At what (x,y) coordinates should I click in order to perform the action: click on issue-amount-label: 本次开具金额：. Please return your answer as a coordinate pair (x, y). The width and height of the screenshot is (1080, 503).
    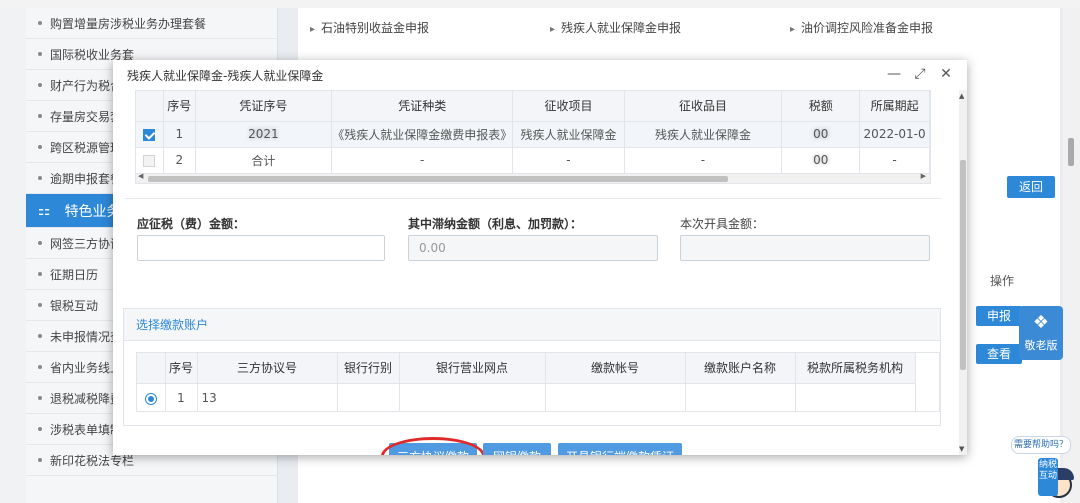
    Looking at the image, I should click on (722, 224).